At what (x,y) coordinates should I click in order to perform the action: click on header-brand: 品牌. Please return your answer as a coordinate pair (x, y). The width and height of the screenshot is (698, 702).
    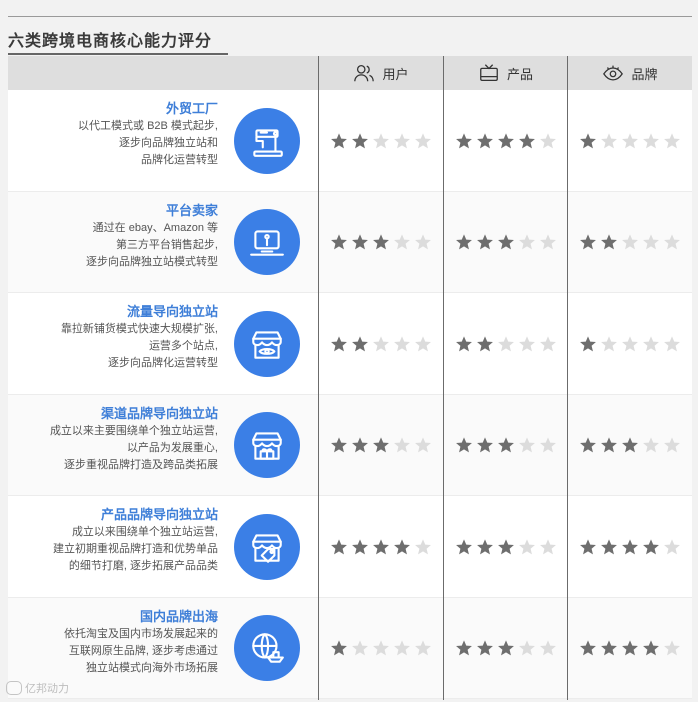
    Looking at the image, I should click on (630, 73).